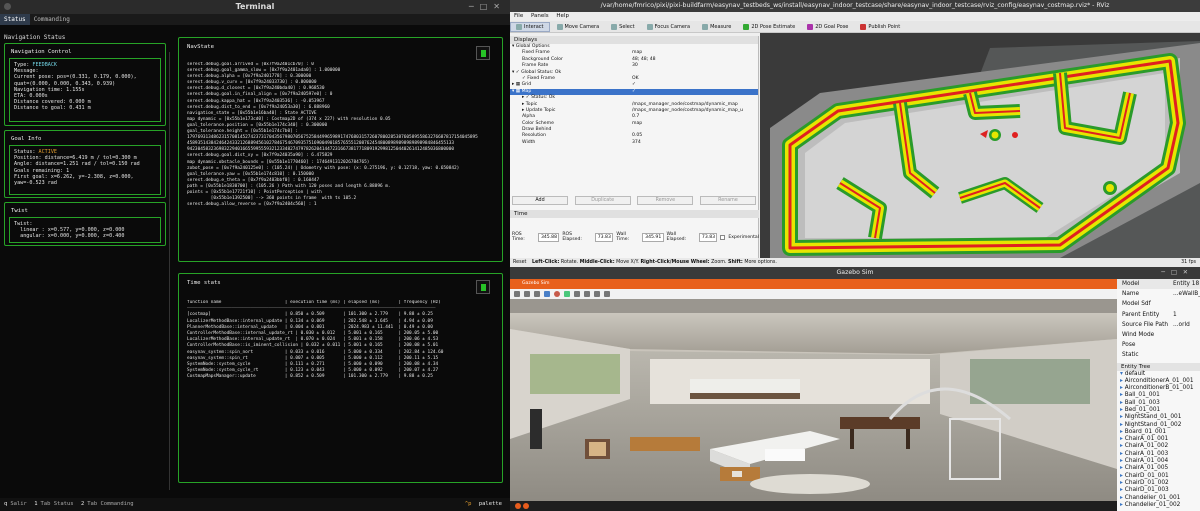  Describe the element at coordinates (547, 294) in the screenshot. I see `box-shape-icon` at that location.